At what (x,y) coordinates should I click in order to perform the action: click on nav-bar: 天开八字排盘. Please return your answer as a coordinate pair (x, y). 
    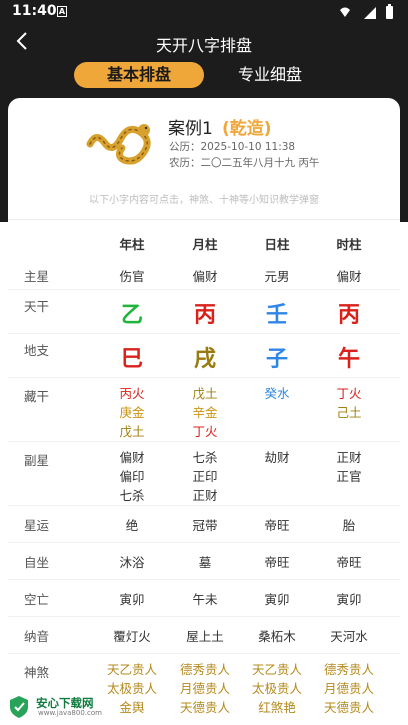
    Looking at the image, I should click on (204, 42).